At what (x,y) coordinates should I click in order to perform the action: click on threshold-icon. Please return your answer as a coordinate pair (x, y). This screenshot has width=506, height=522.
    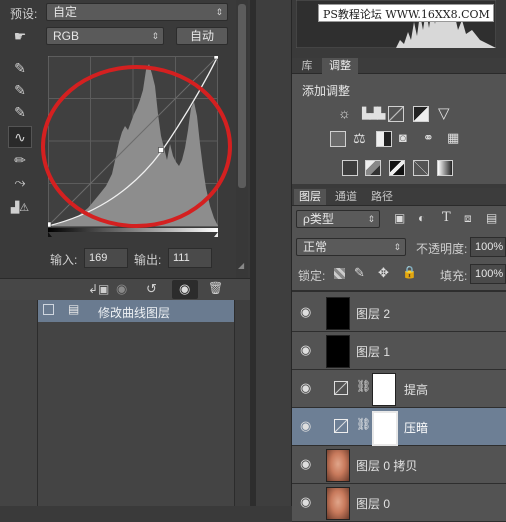
    Looking at the image, I should click on (397, 168).